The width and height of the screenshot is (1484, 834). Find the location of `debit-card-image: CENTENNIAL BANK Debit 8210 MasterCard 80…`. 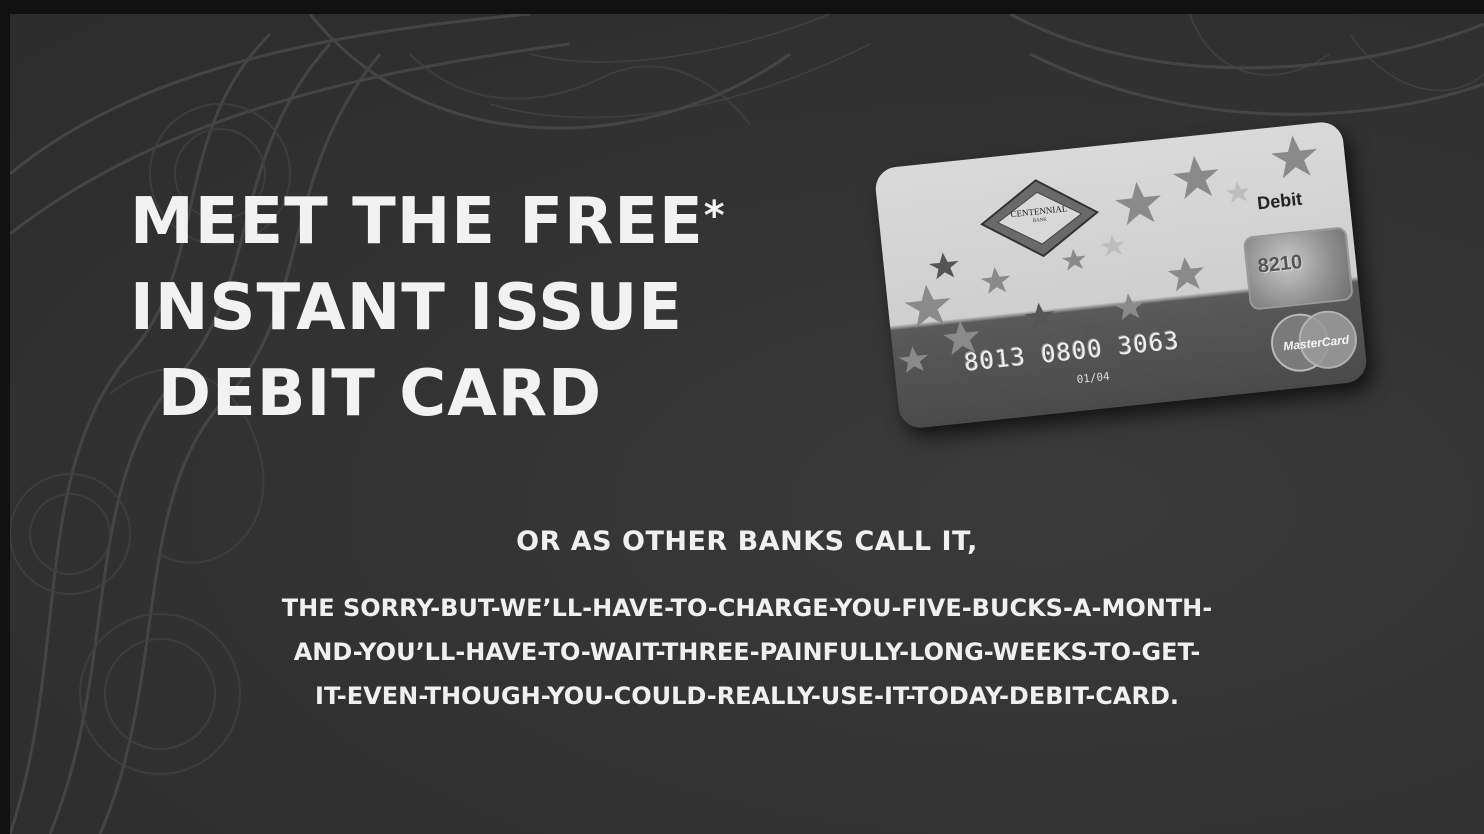

debit-card-image: CENTENNIAL BANK Debit 8210 MasterCard 80… is located at coordinates (1129, 284).